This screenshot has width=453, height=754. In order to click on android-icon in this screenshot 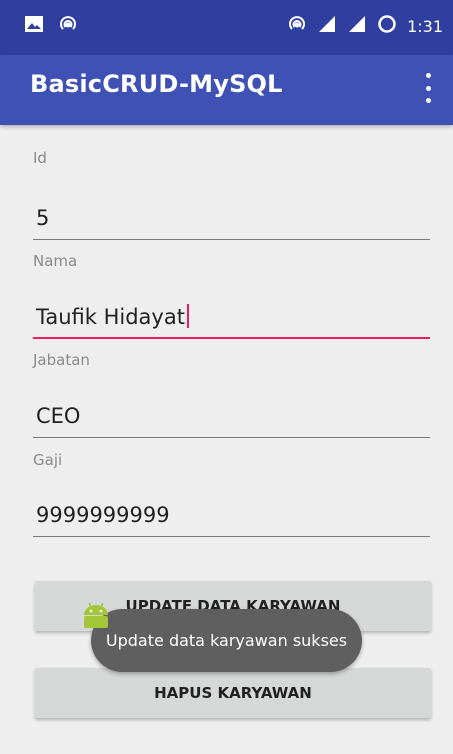, I will do `click(96, 615)`.